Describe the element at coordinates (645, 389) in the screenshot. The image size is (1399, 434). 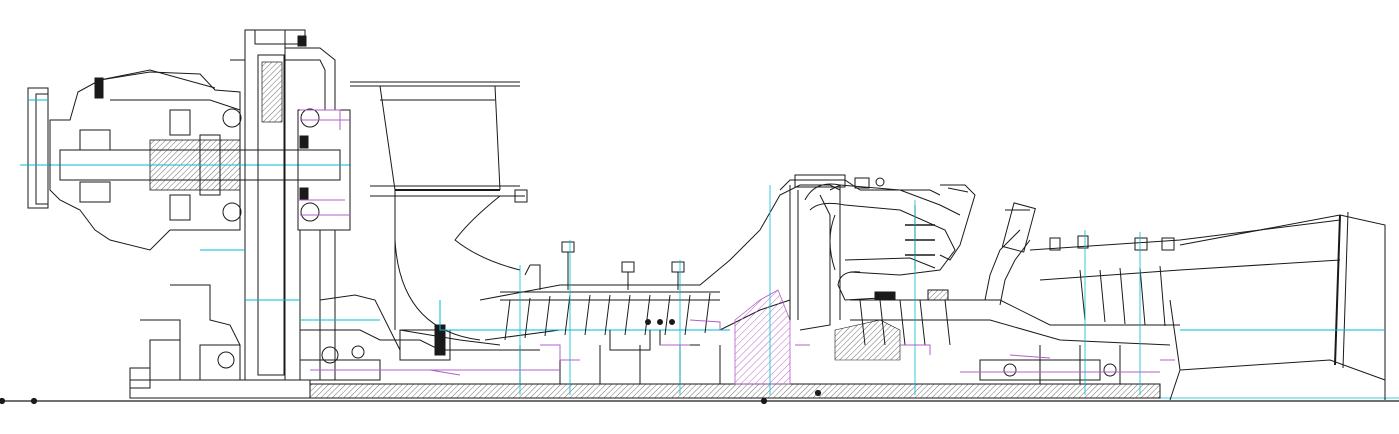
I see `main-shaft` at that location.